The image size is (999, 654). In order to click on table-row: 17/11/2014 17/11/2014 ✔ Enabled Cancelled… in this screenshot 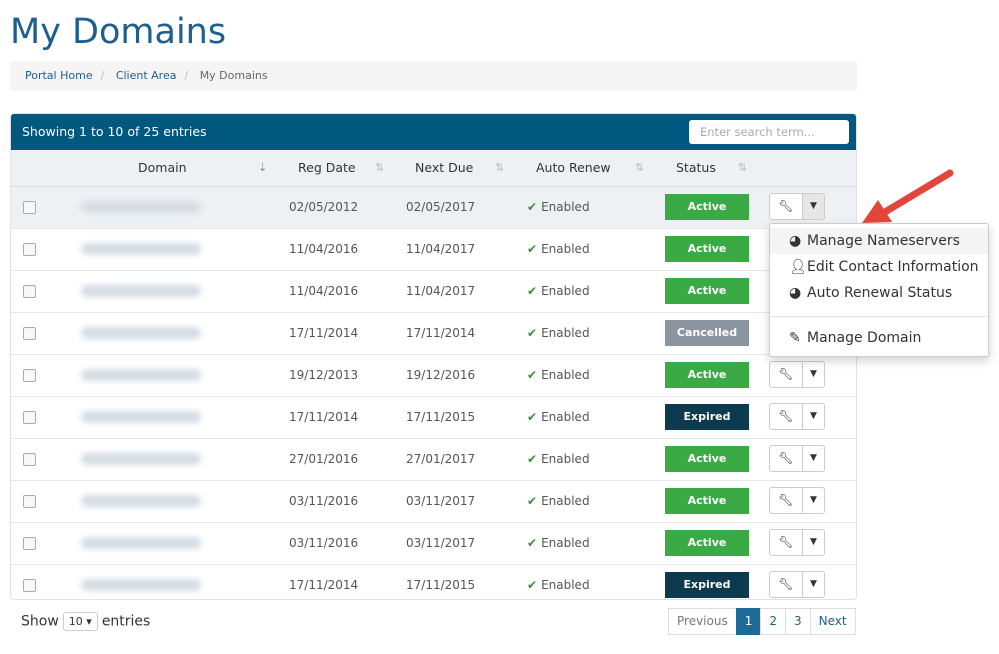, I will do `click(433, 334)`.